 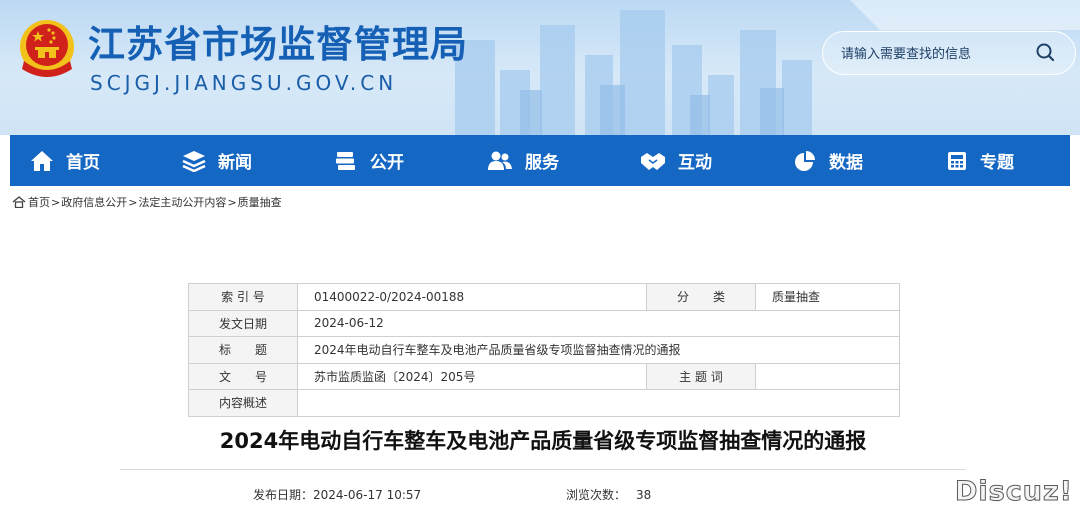 I want to click on nav-item-home: 首页, so click(x=65, y=160).